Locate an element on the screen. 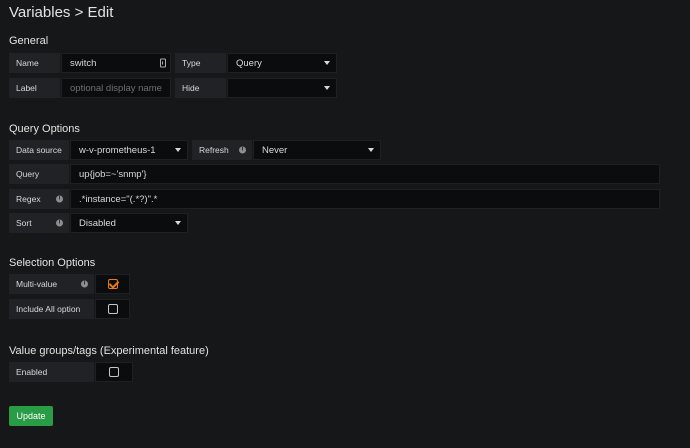 This screenshot has width=690, height=448. sort-select: Disabled is located at coordinates (129, 223).